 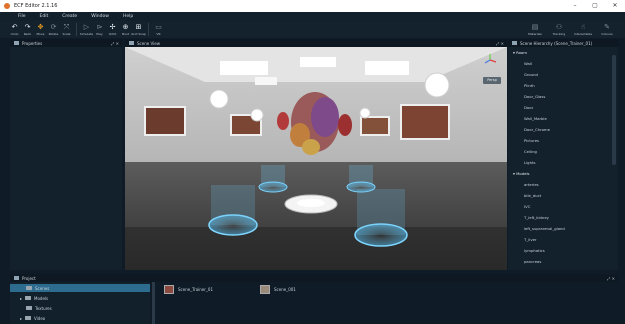 What do you see at coordinates (531, 74) in the screenshot?
I see `hierarchy-item: Ground` at bounding box center [531, 74].